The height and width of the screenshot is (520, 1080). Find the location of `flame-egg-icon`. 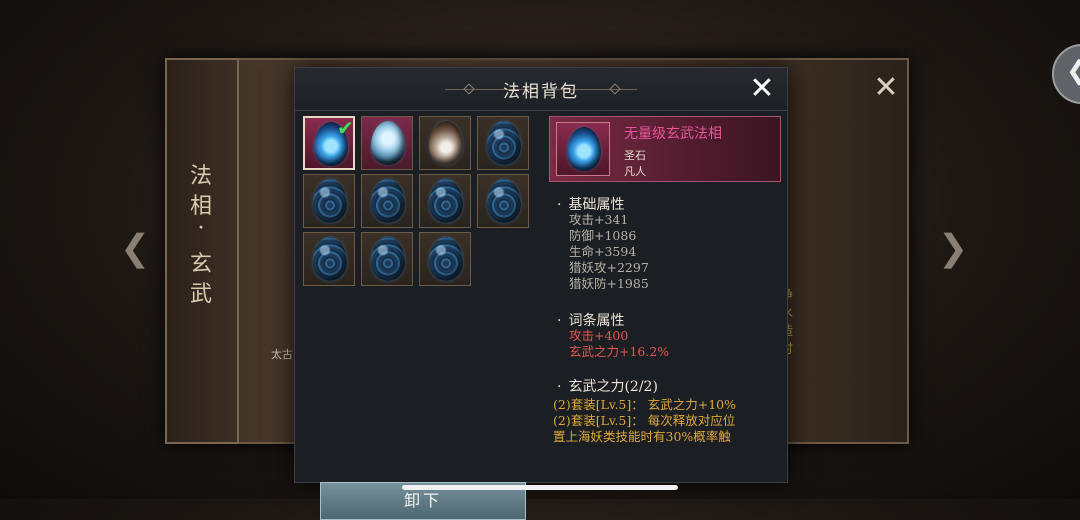

flame-egg-icon is located at coordinates (584, 149).